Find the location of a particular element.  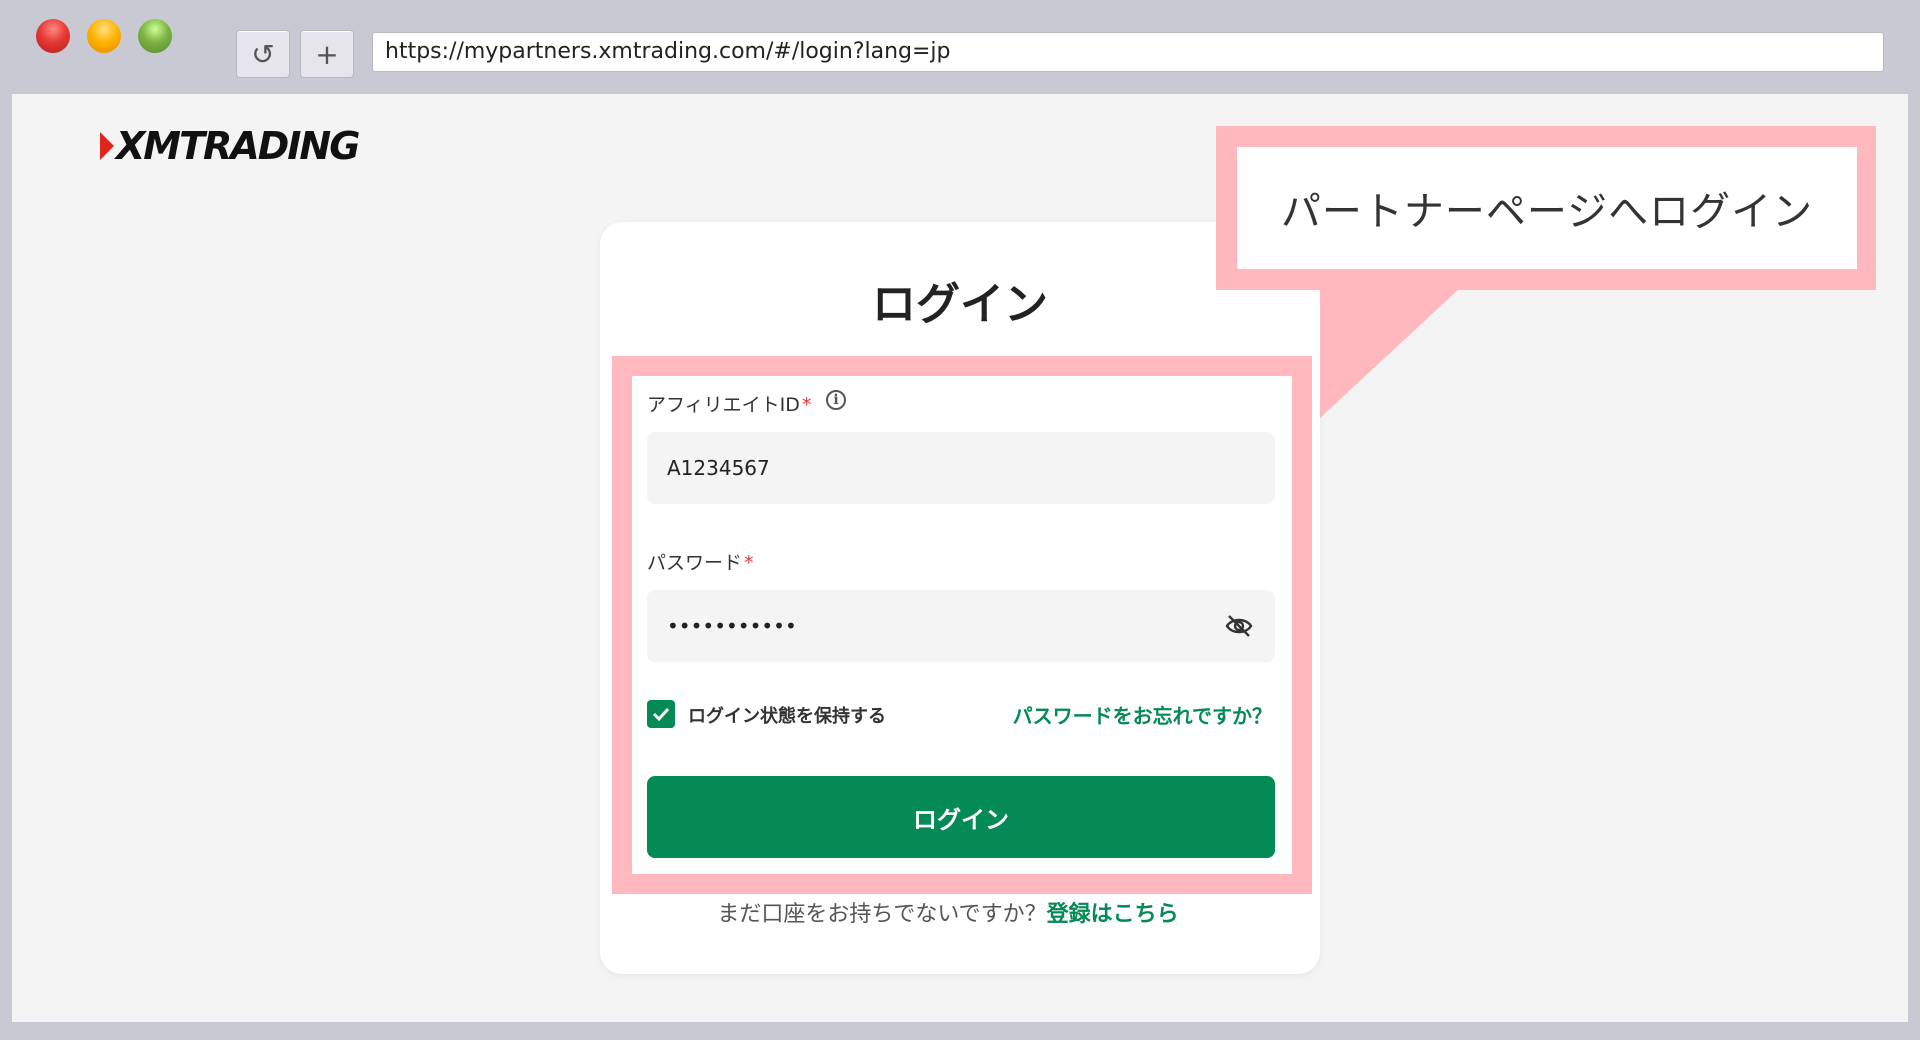

login-button: ログイン is located at coordinates (961, 817).